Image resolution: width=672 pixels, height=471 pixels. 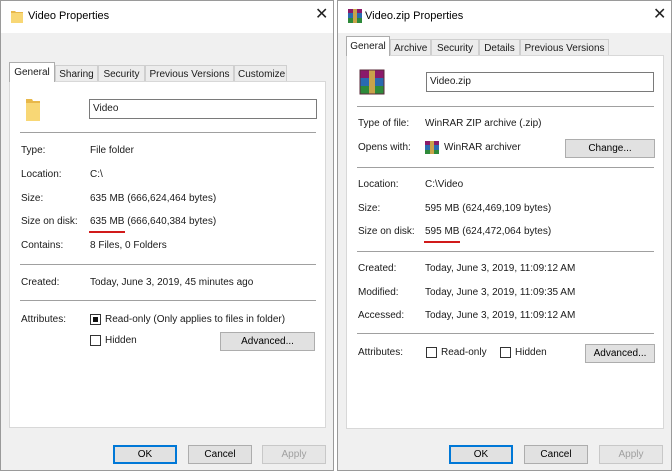 I want to click on opens-with-label: Opens with:, so click(x=384, y=147).